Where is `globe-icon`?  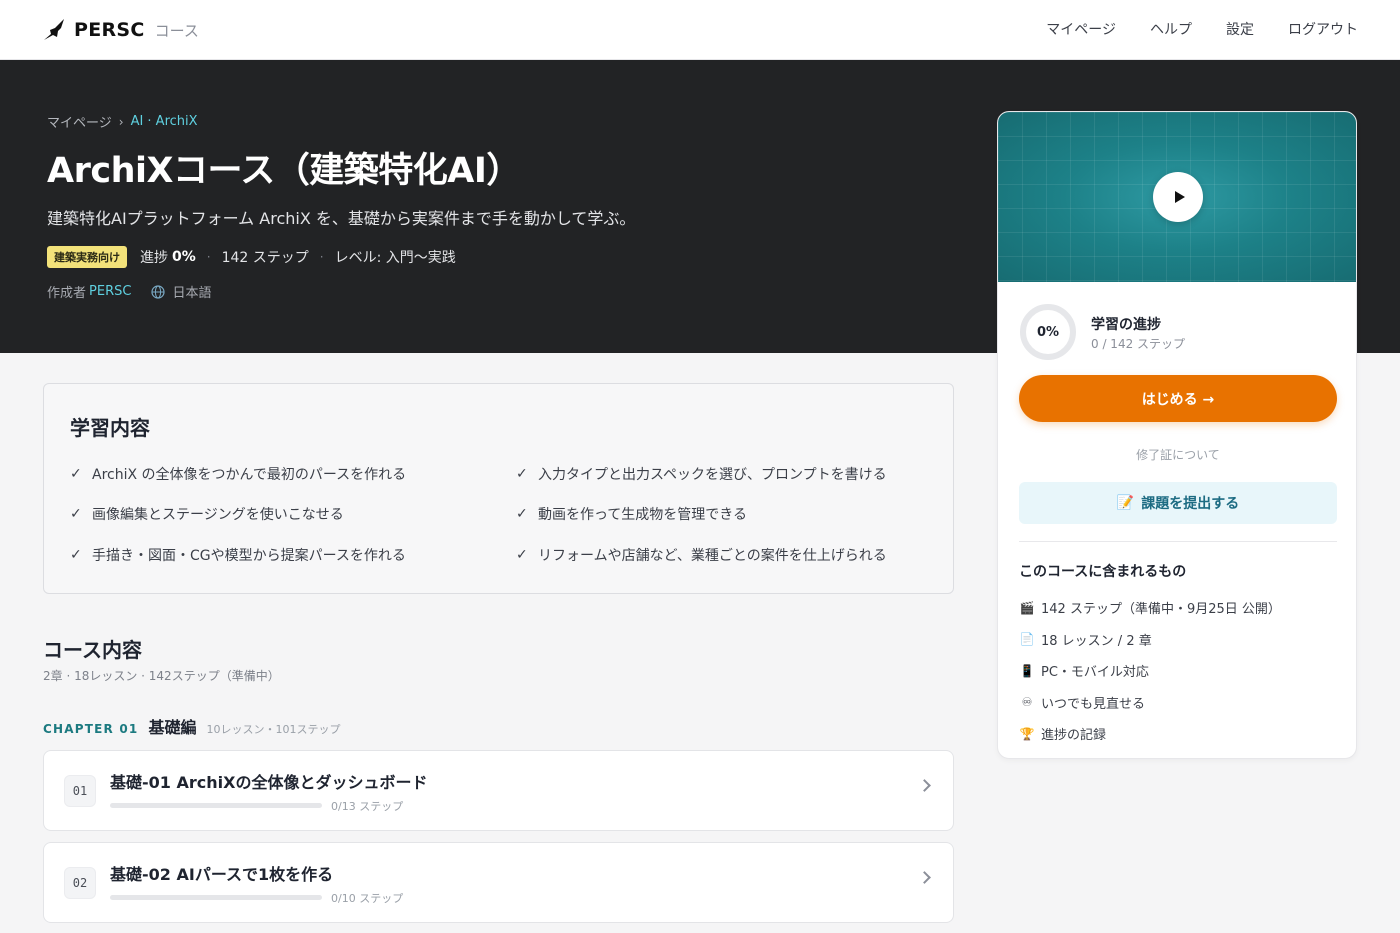
globe-icon is located at coordinates (158, 291).